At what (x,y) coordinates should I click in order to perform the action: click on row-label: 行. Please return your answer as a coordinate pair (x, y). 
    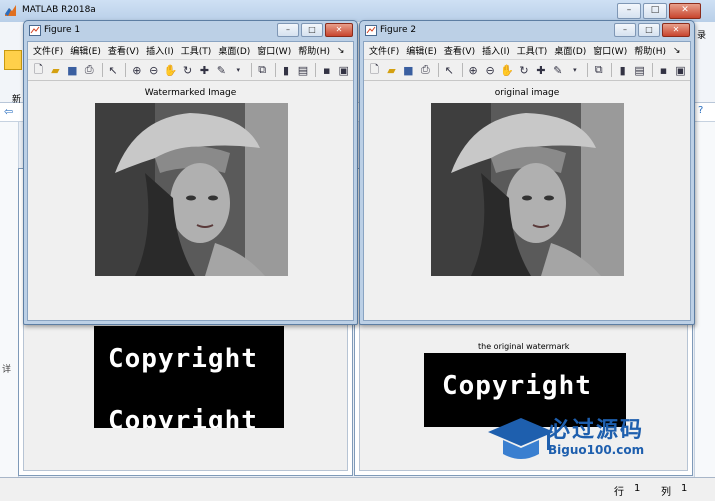
    Looking at the image, I should click on (619, 492).